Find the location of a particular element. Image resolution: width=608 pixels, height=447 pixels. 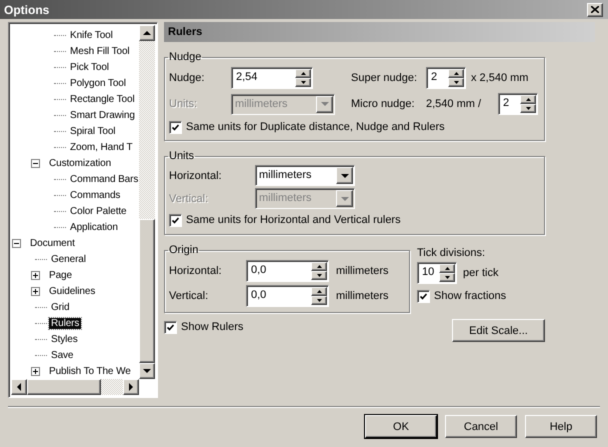

field-label: Vertical: is located at coordinates (189, 198).